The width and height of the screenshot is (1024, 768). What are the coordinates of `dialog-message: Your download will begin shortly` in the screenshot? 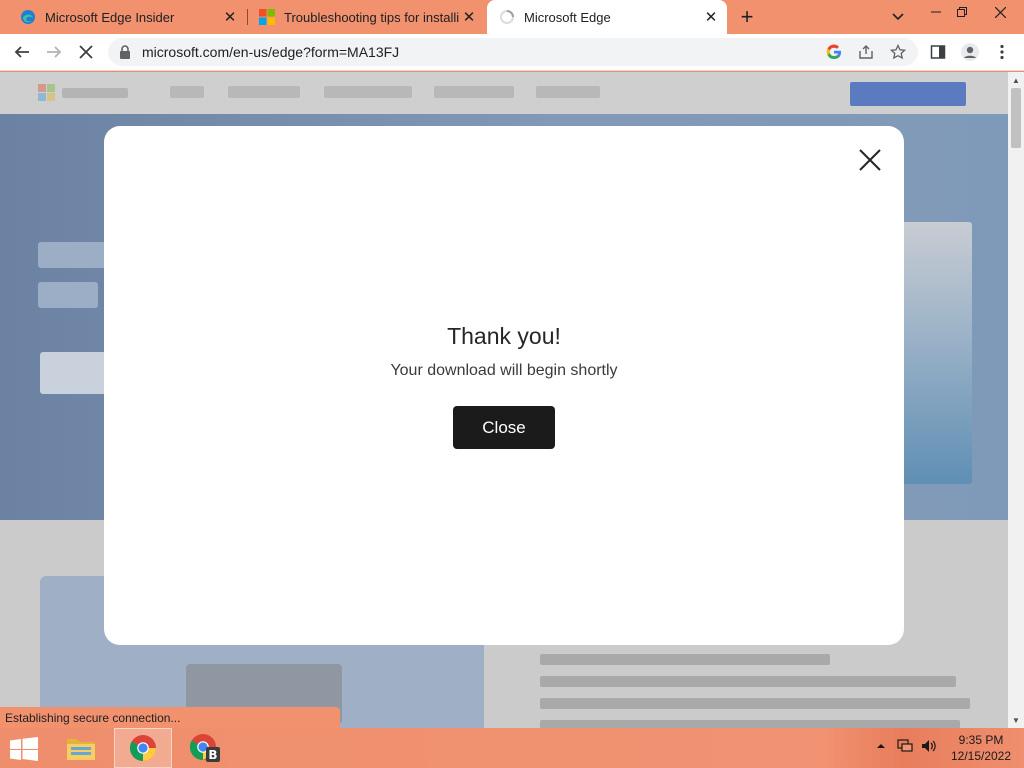 It's located at (504, 370).